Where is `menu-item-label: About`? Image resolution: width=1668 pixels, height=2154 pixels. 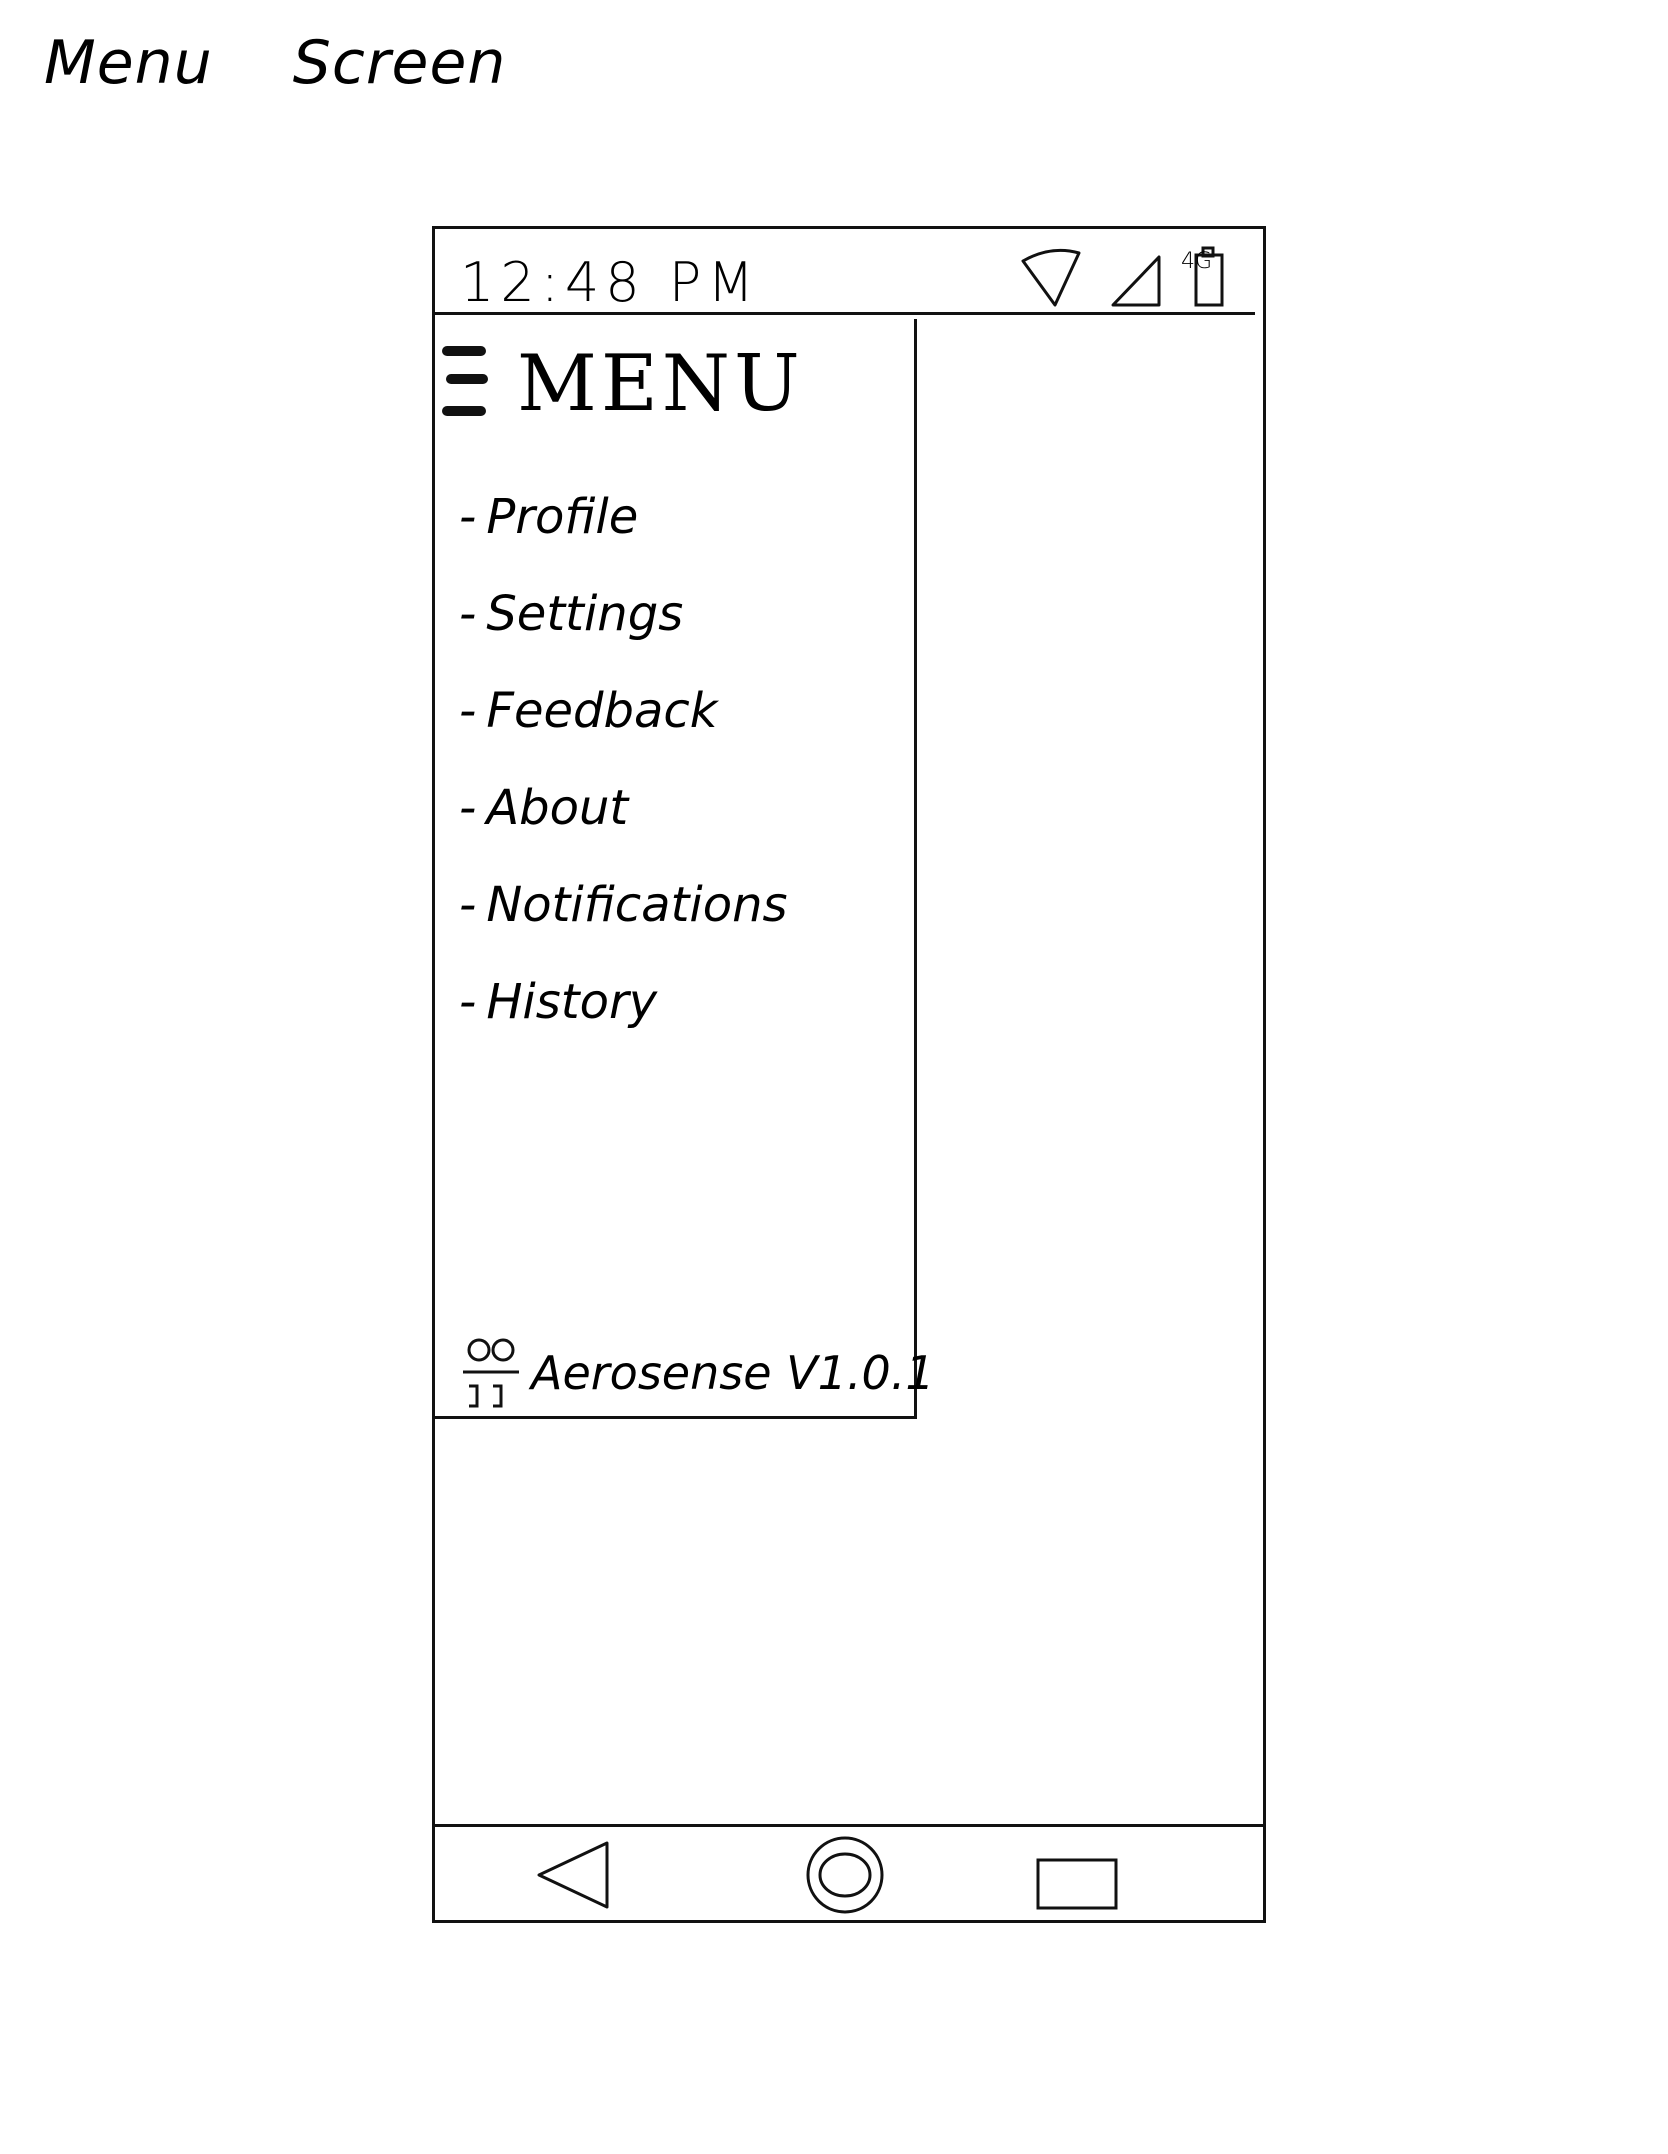
menu-item-label: About is located at coordinates (557, 808).